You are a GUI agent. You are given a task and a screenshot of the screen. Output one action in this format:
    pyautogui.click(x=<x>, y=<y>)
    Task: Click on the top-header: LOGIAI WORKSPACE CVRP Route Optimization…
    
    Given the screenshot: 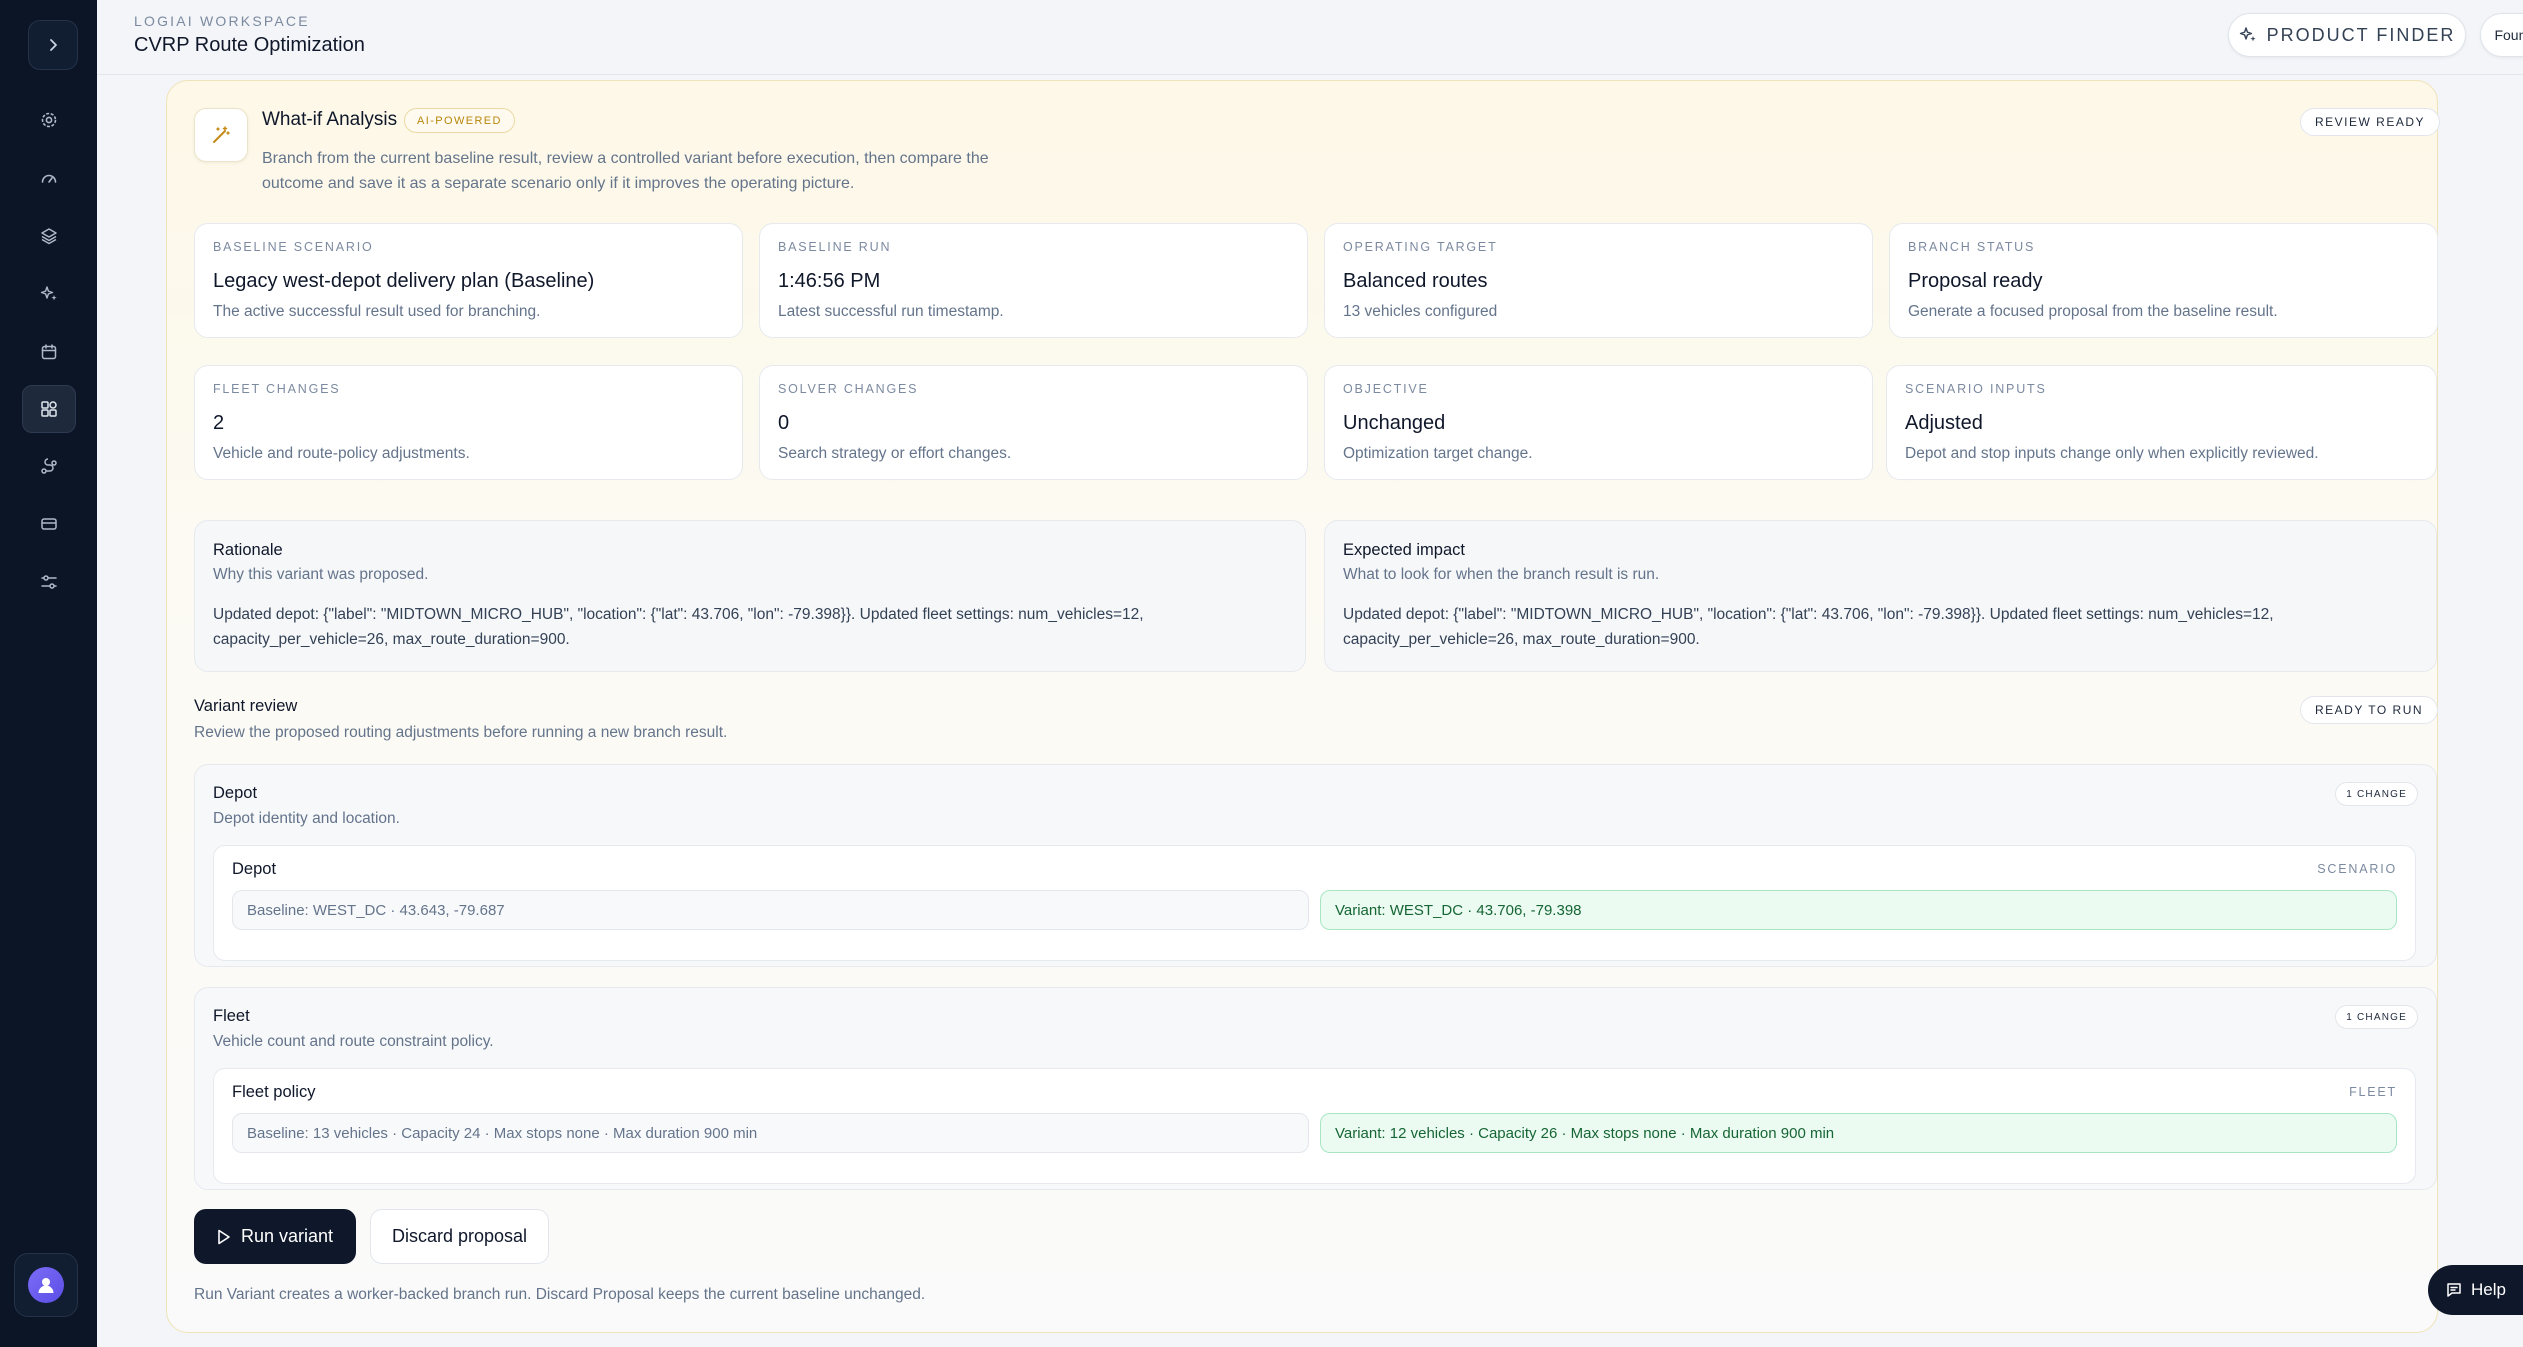 What is the action you would take?
    pyautogui.click(x=1310, y=37)
    